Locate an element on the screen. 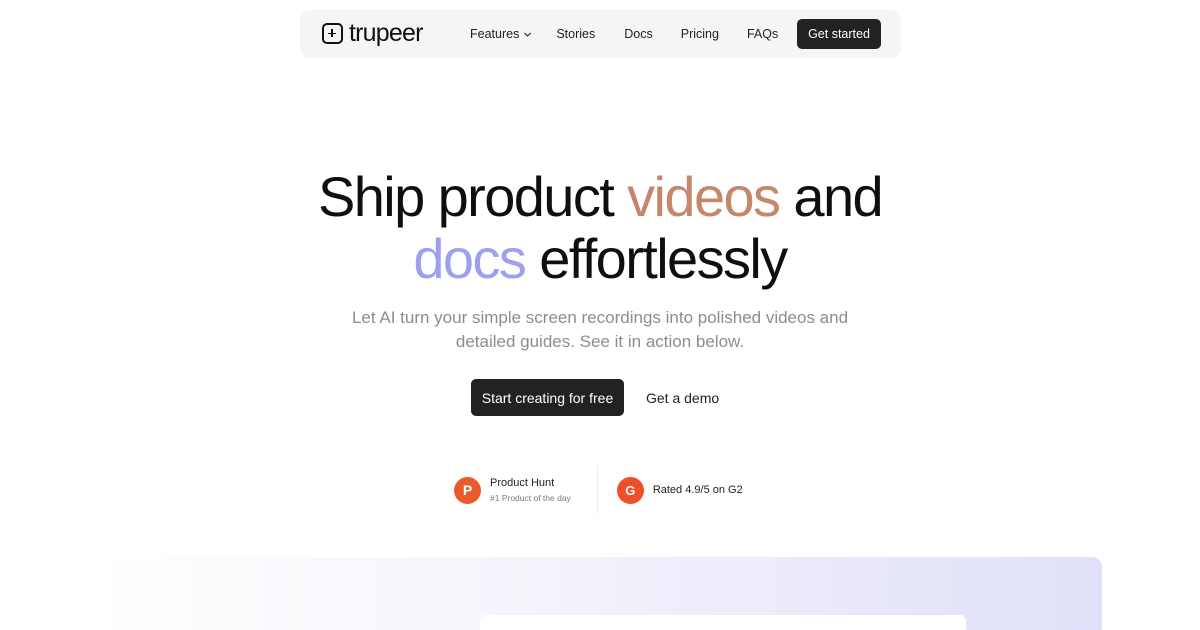  nav-links: Features Stories Docs Pricing FAQs is located at coordinates (624, 34).